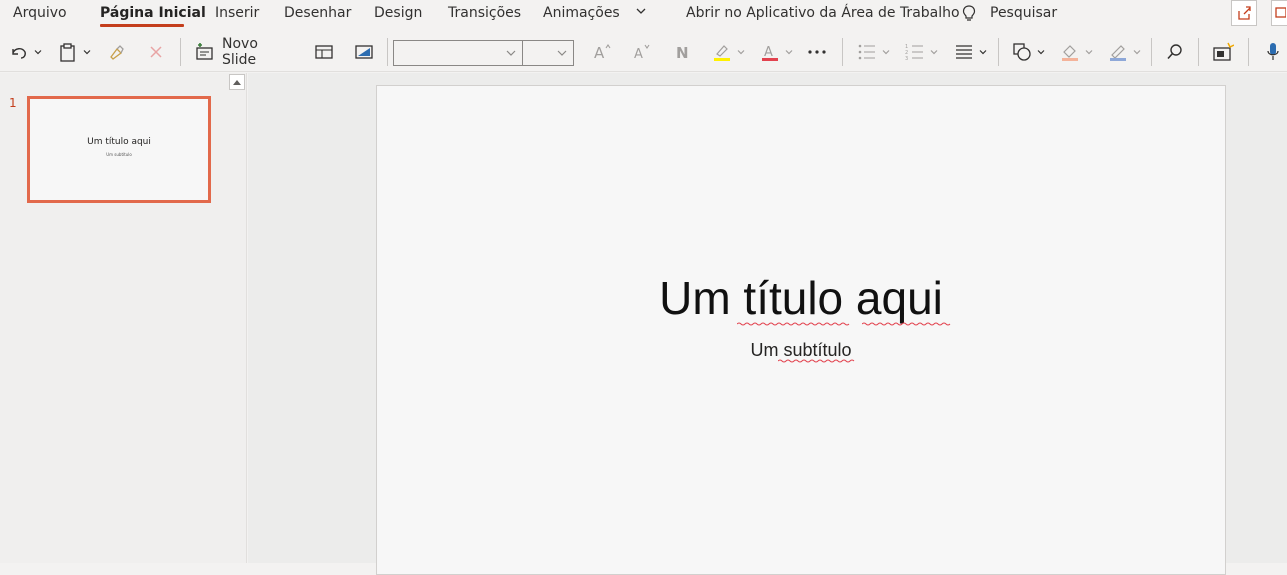 Image resolution: width=1287 pixels, height=575 pixels. What do you see at coordinates (19, 52) in the screenshot?
I see `undo-icon` at bounding box center [19, 52].